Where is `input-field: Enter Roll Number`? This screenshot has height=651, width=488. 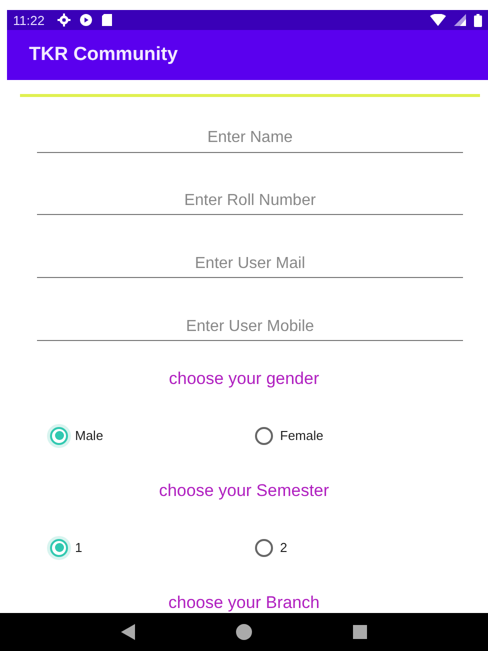
input-field: Enter Roll Number is located at coordinates (250, 196).